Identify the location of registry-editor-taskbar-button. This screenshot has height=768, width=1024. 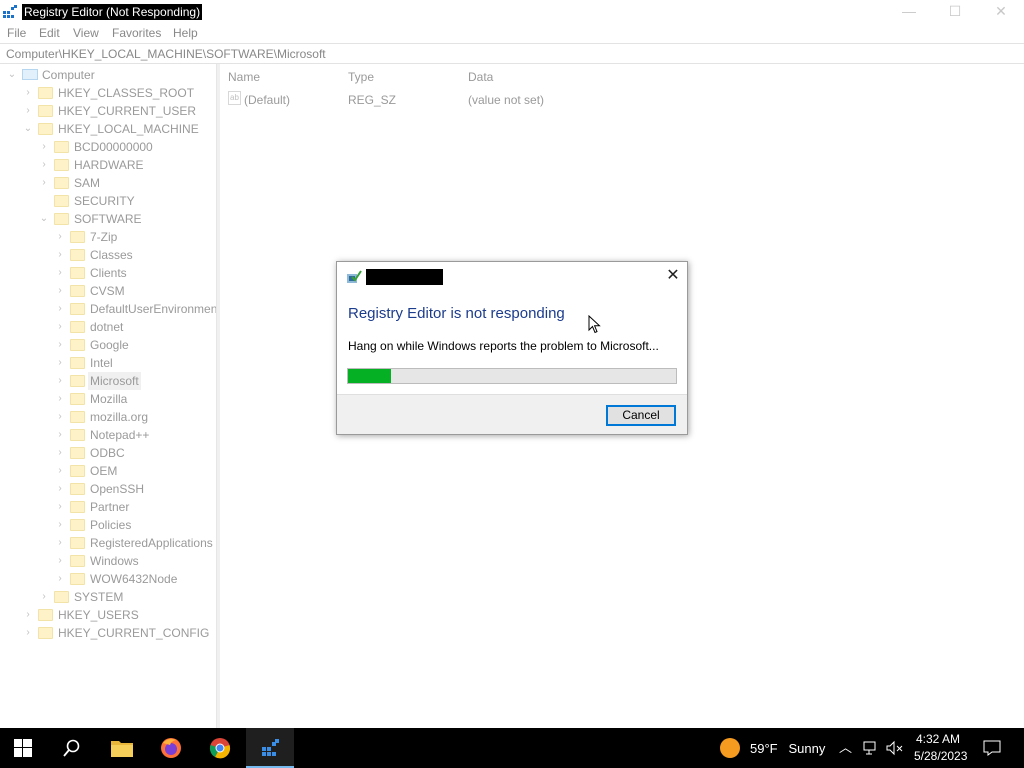
(270, 748).